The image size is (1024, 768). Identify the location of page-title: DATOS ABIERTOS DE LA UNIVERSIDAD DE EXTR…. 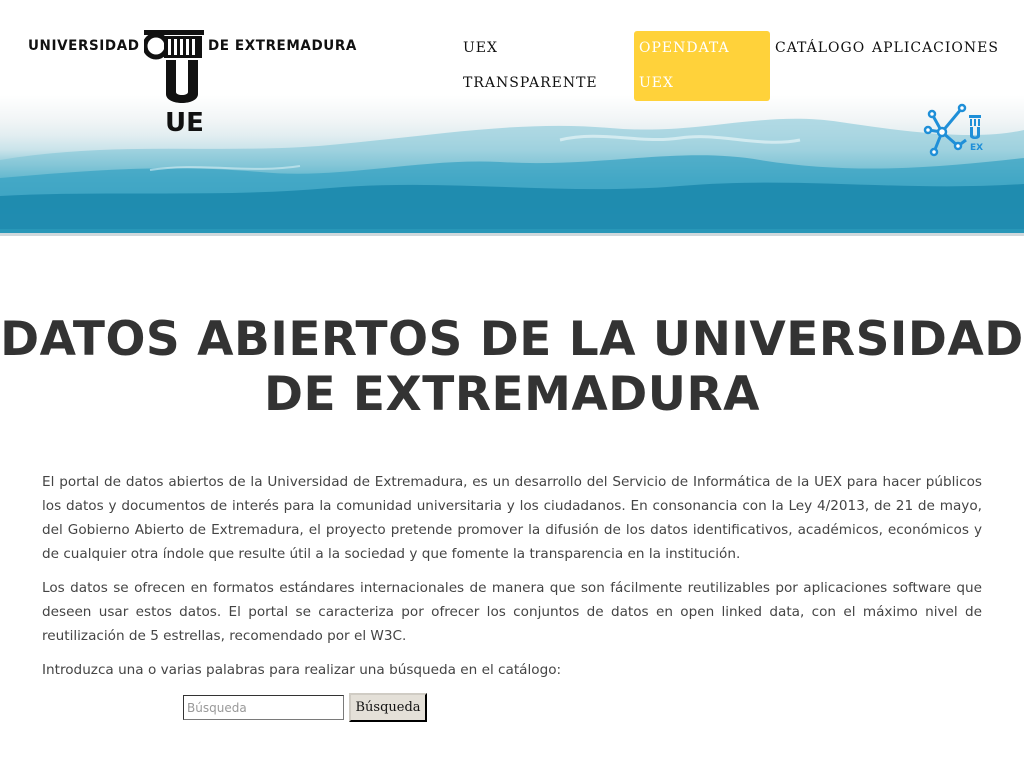
(512, 367).